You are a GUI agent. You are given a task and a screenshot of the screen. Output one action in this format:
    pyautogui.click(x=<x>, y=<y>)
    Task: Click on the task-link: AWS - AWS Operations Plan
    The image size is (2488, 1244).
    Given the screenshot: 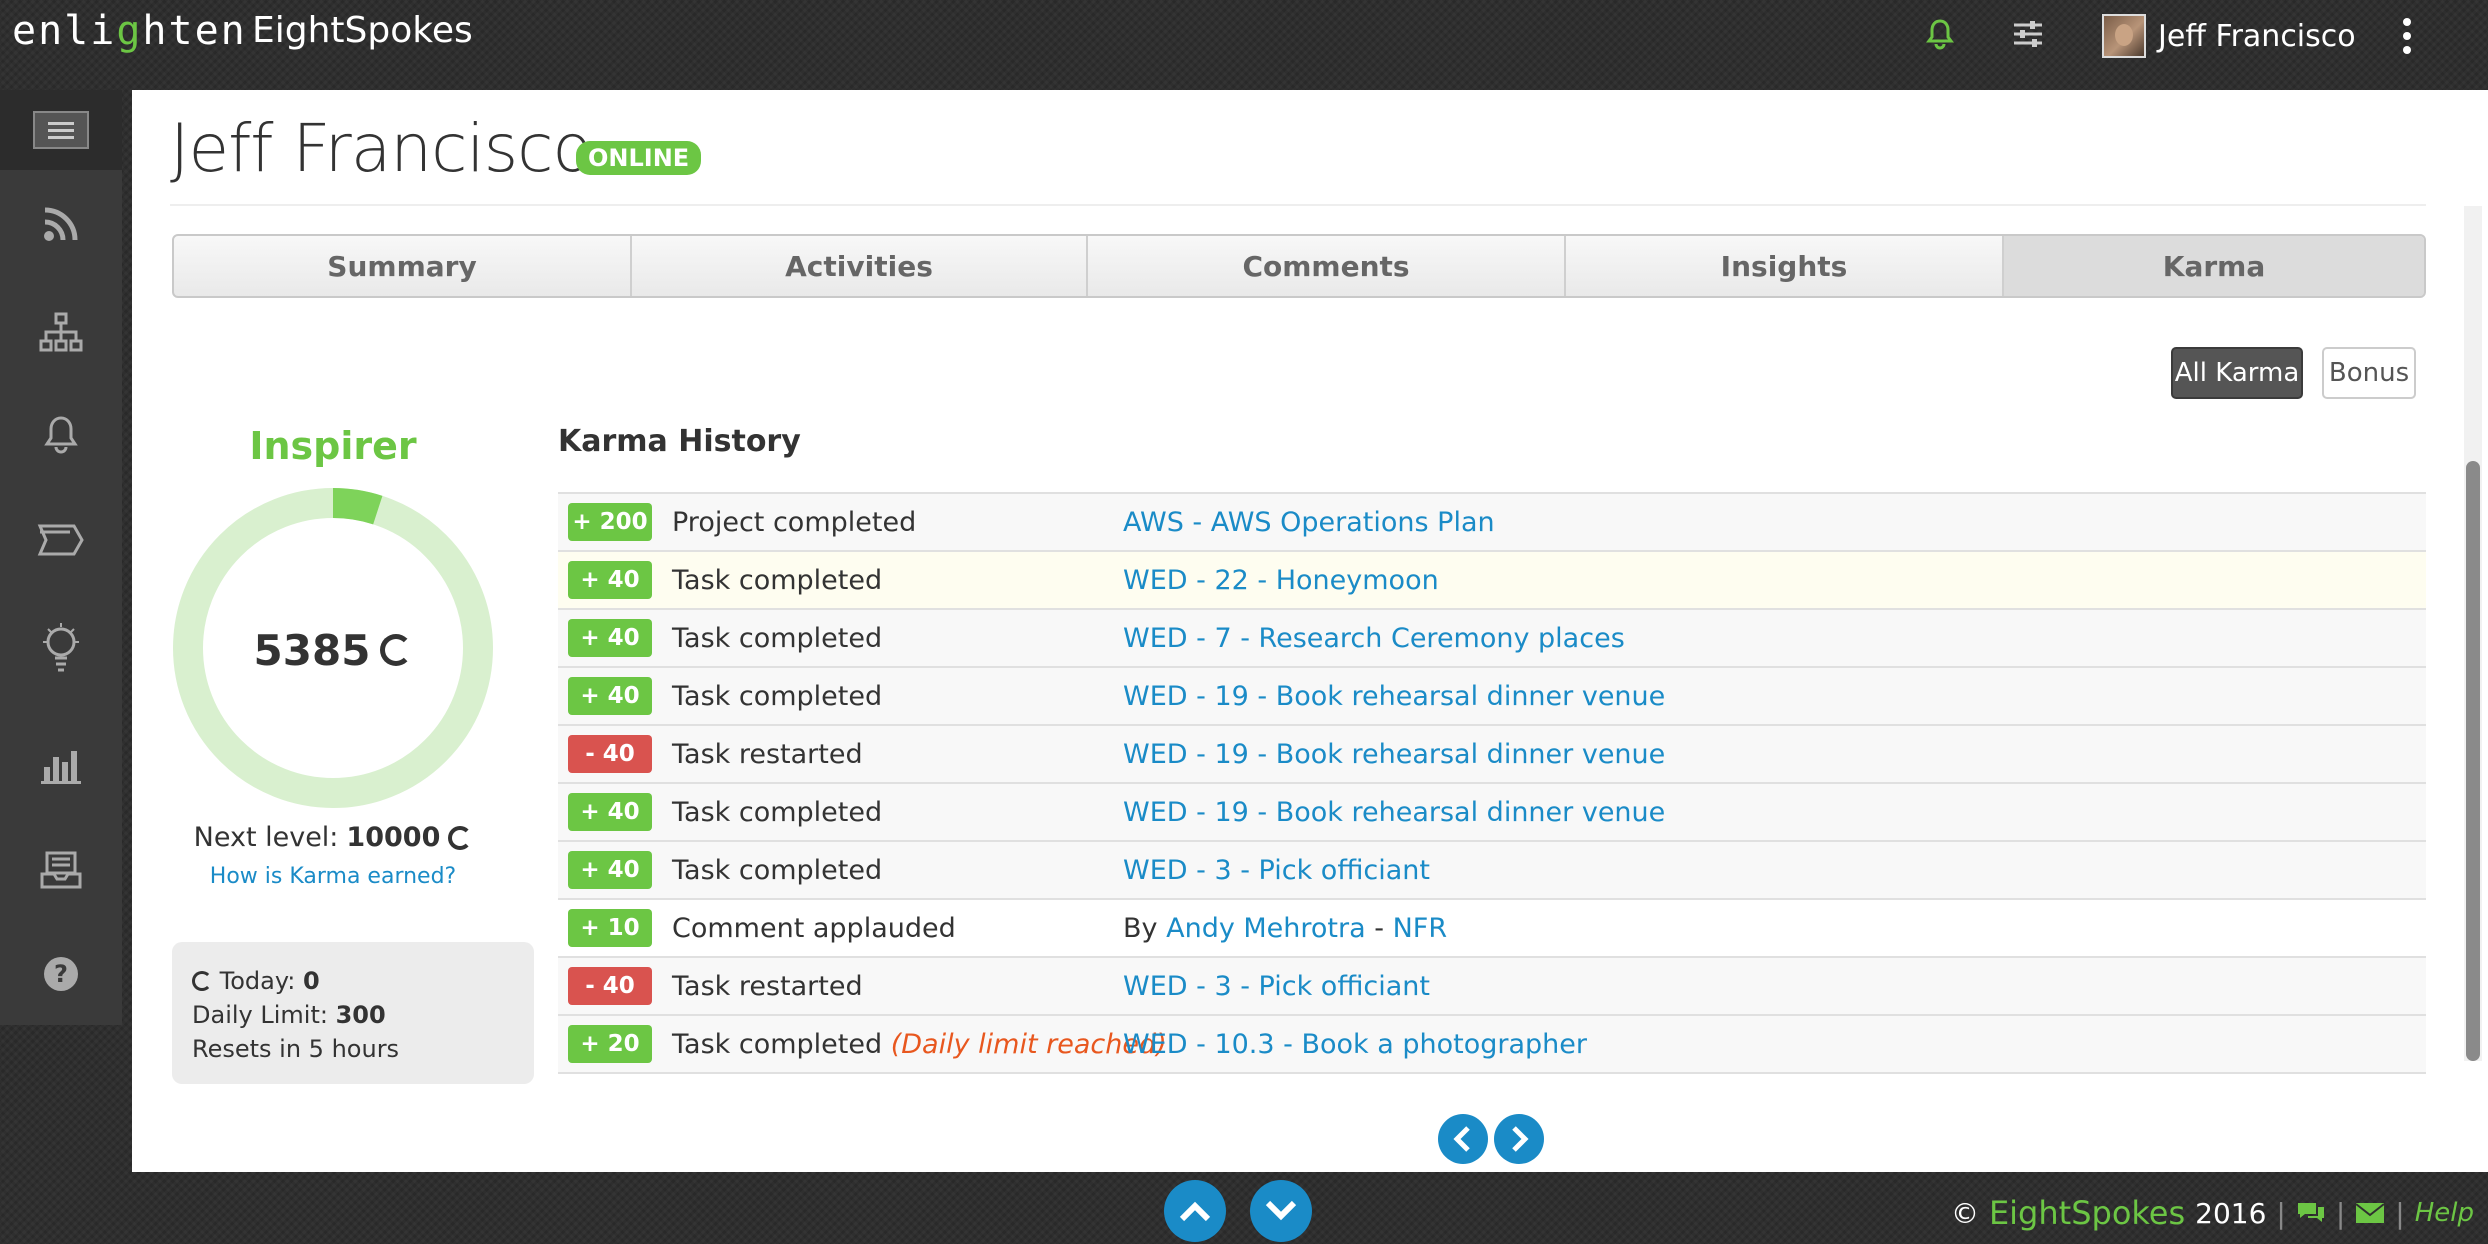 What is the action you would take?
    pyautogui.click(x=1309, y=522)
    